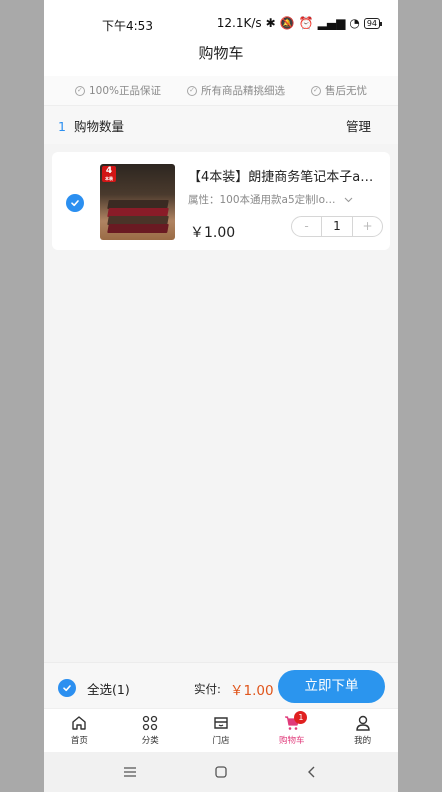 This screenshot has height=792, width=442. What do you see at coordinates (213, 233) in the screenshot?
I see `product-price: ￥1.00` at bounding box center [213, 233].